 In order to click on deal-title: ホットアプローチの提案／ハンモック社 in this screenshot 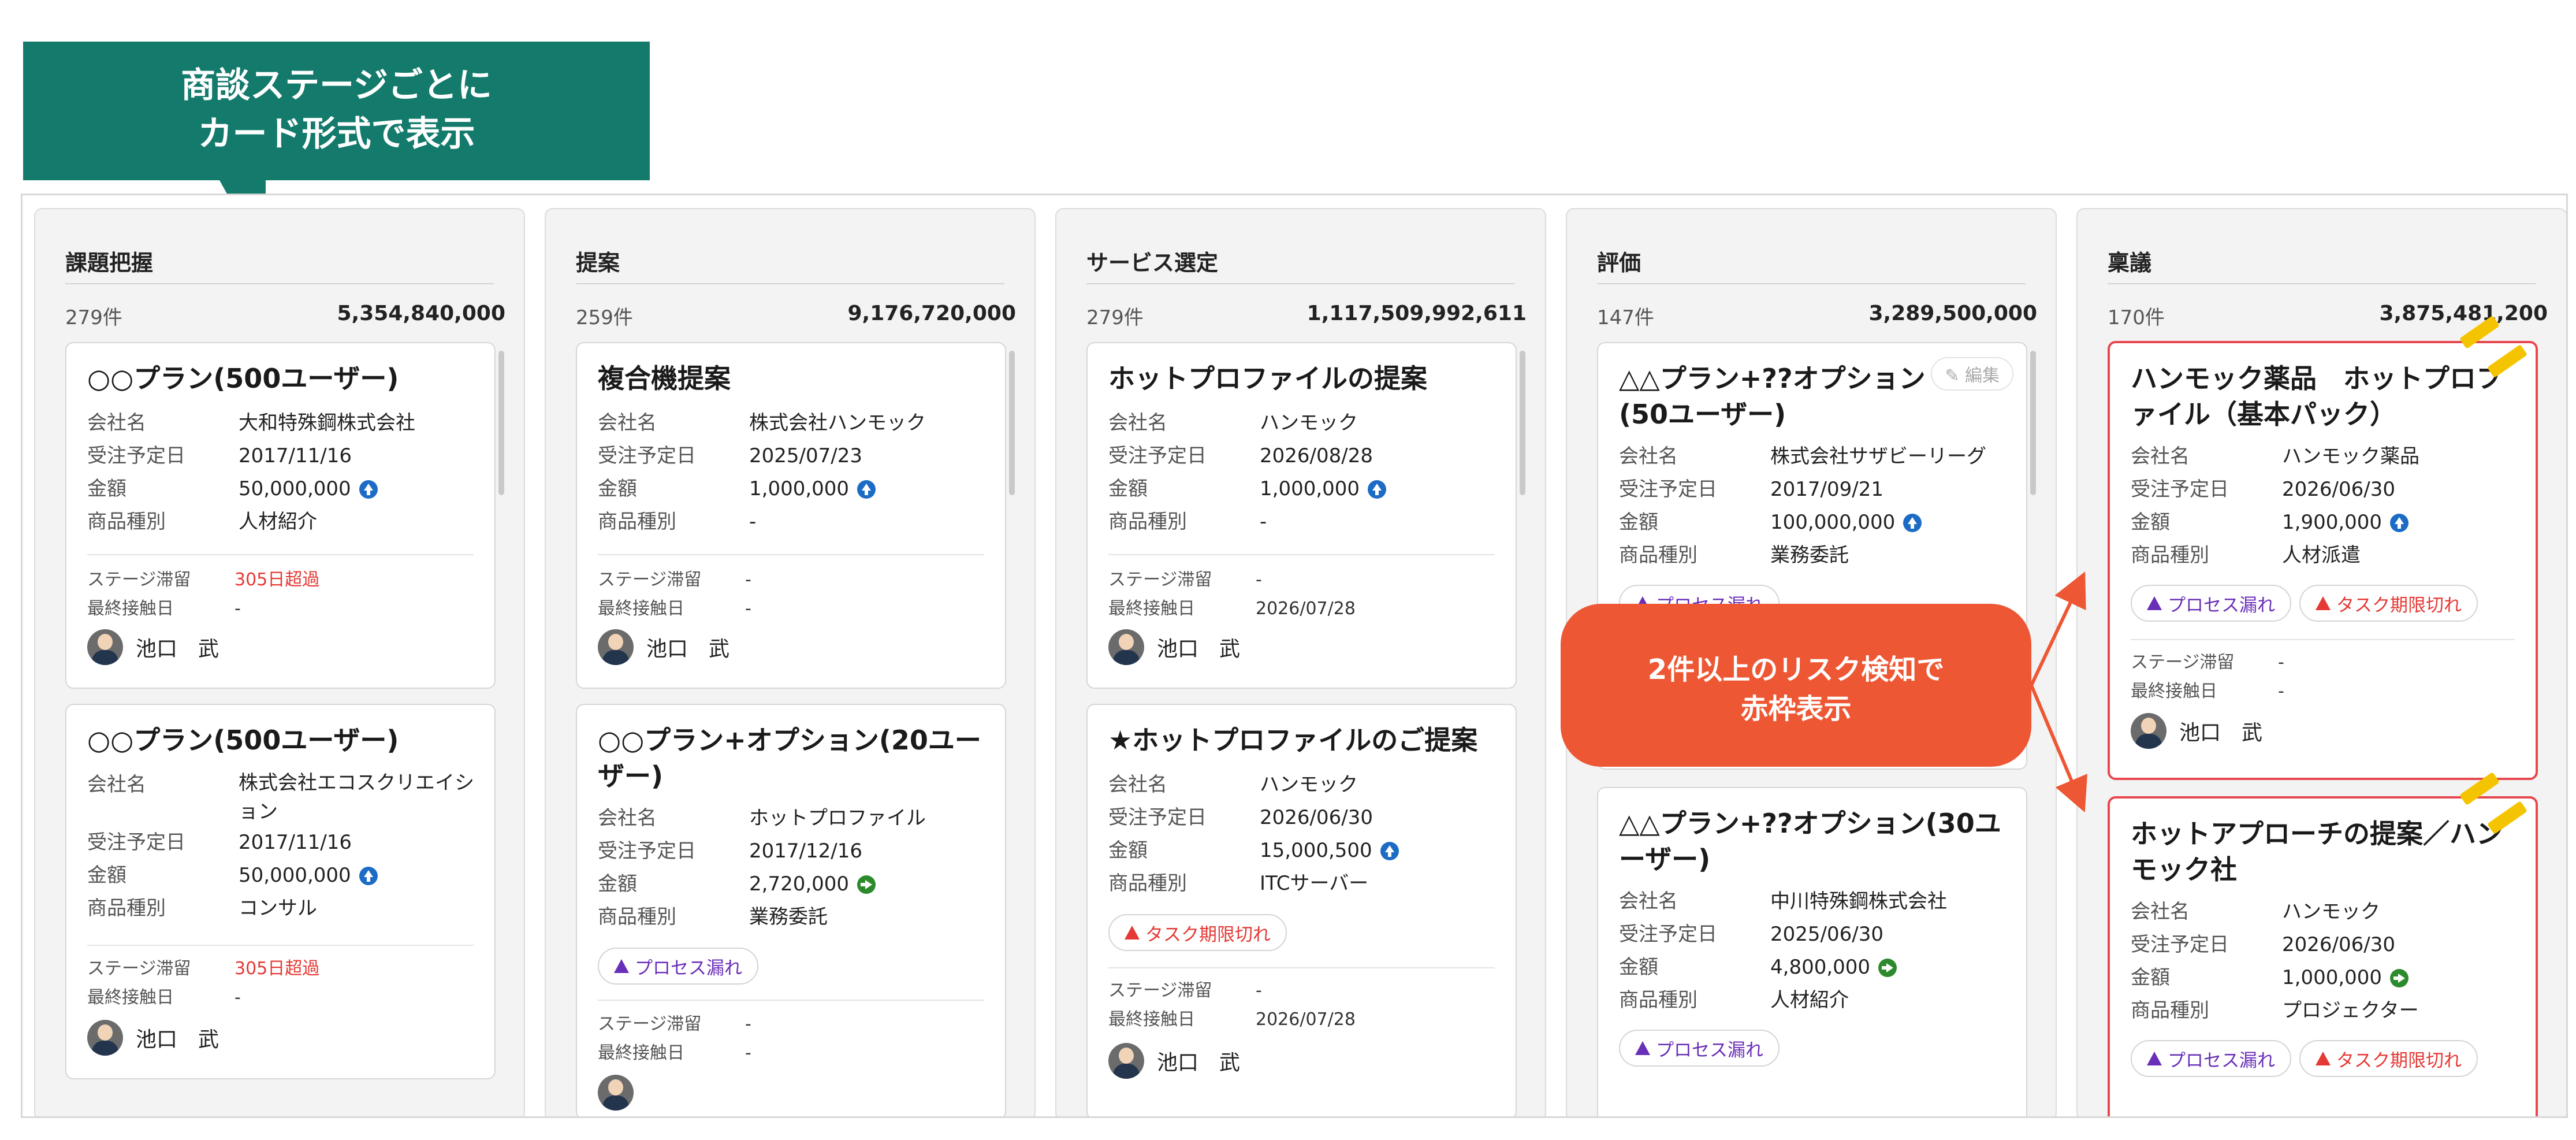, I will do `click(2324, 852)`.